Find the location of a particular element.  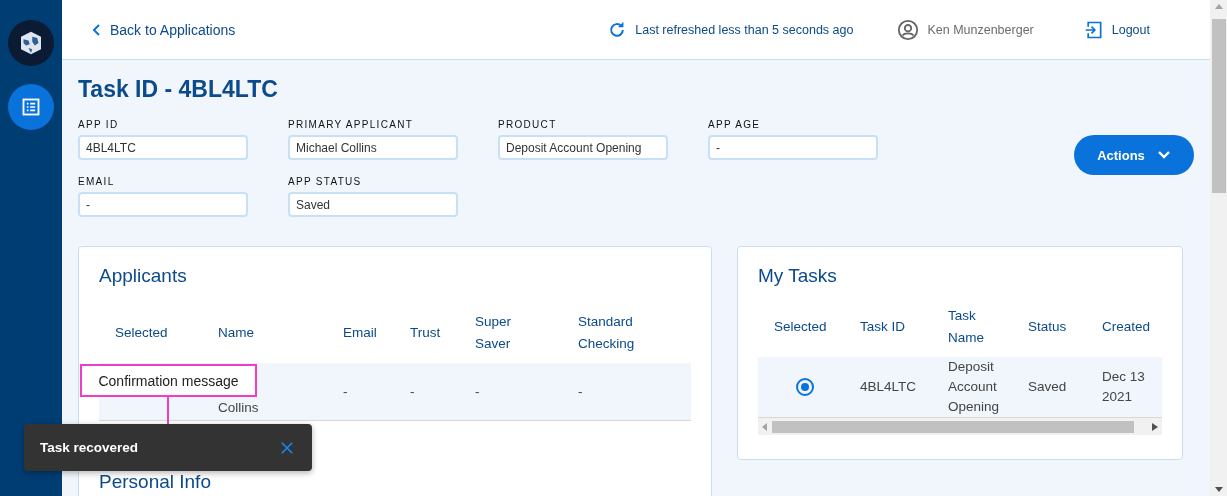

field-label: PRODUCT is located at coordinates (528, 124).